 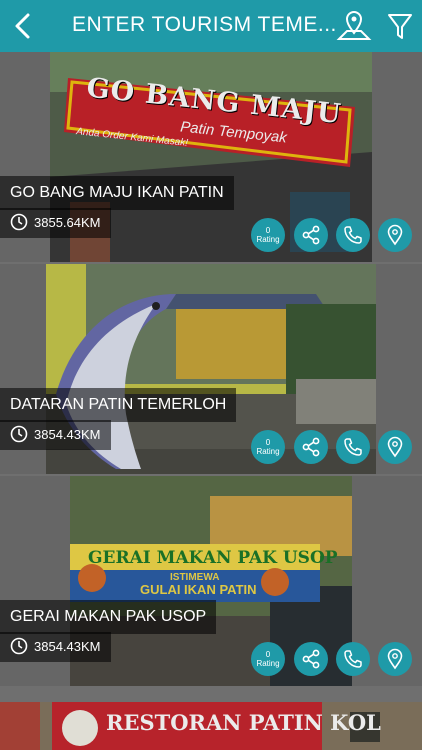 What do you see at coordinates (118, 405) in the screenshot?
I see `listing-name: DATARAN PATIN TEMERLOH` at bounding box center [118, 405].